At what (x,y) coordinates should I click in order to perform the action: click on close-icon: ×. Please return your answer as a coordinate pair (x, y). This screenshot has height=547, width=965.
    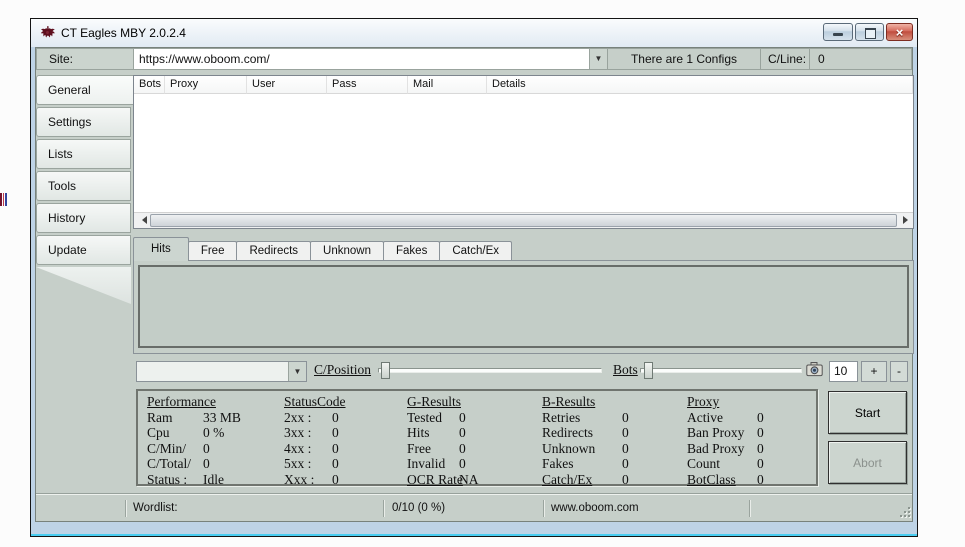
    Looking at the image, I should click on (899, 32).